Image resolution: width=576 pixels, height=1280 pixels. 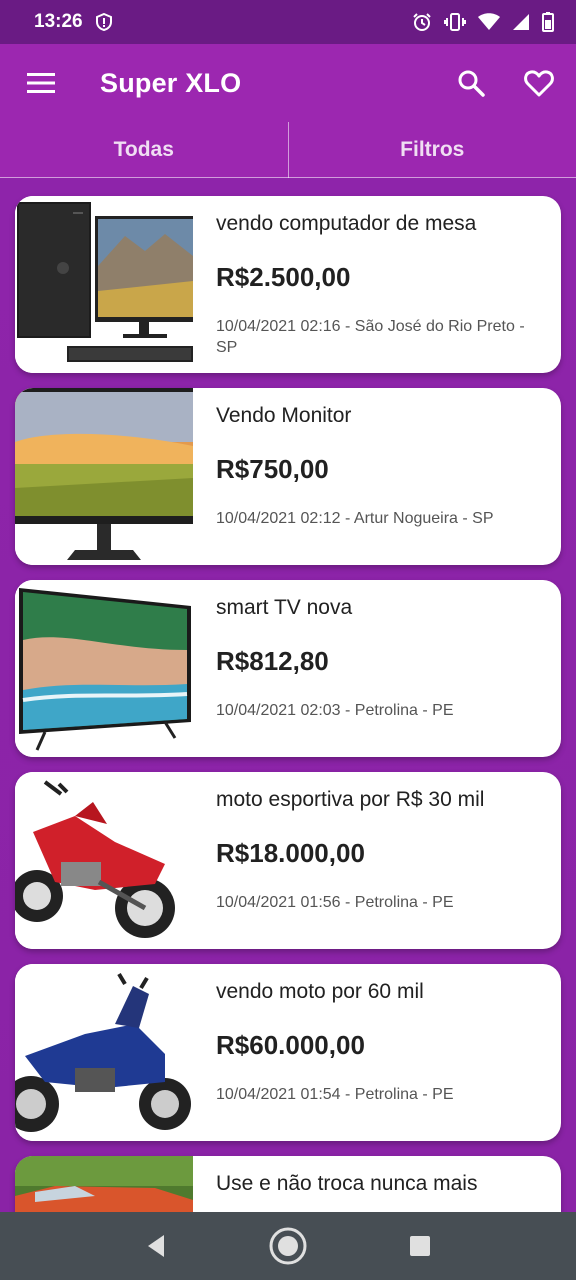 I want to click on blue-motorcycle-image, so click(x=104, y=1052).